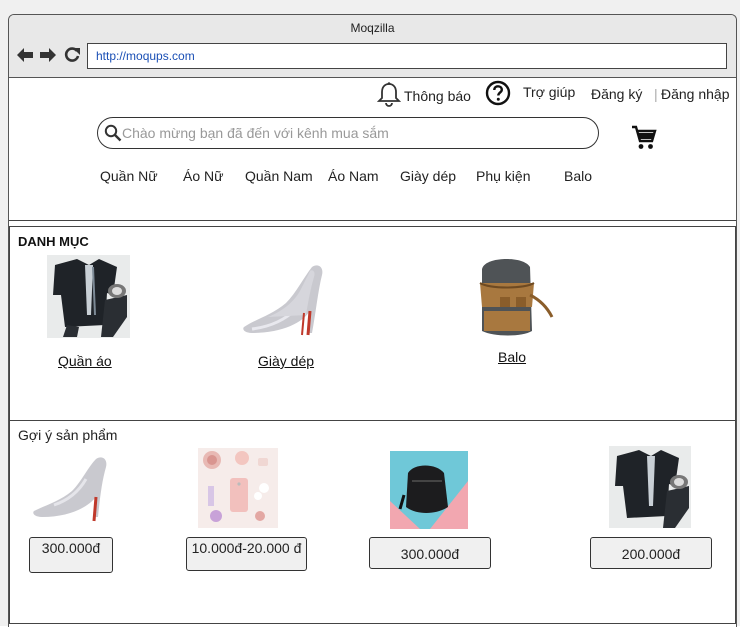  What do you see at coordinates (279, 176) in the screenshot?
I see `menu-item-quan-nam: Quần Nam` at bounding box center [279, 176].